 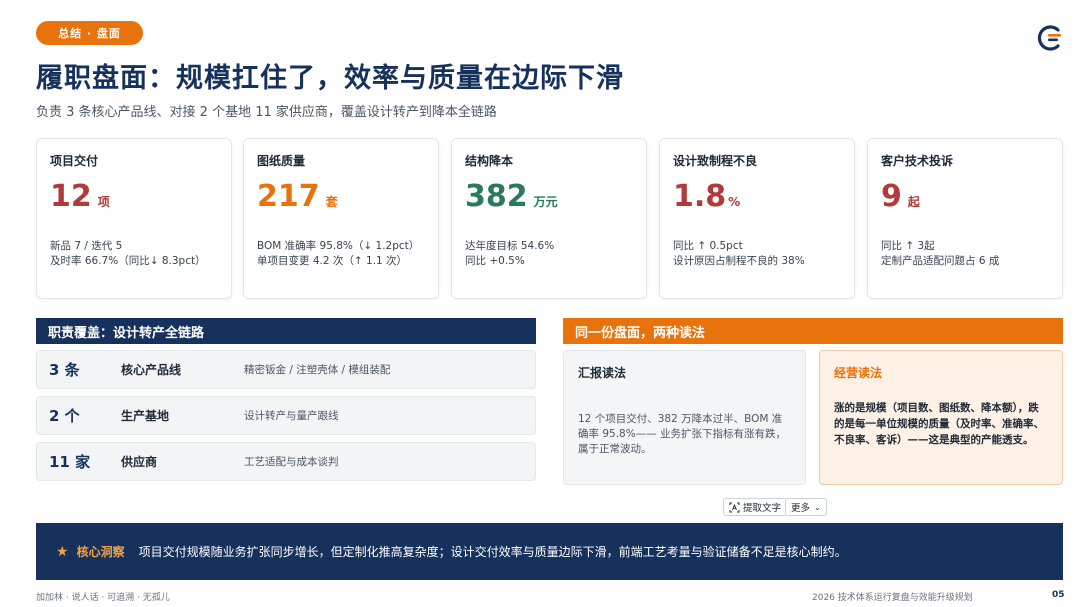 What do you see at coordinates (86, 246) in the screenshot?
I see `kpi-detail: 新品 7 / 迭代 5` at bounding box center [86, 246].